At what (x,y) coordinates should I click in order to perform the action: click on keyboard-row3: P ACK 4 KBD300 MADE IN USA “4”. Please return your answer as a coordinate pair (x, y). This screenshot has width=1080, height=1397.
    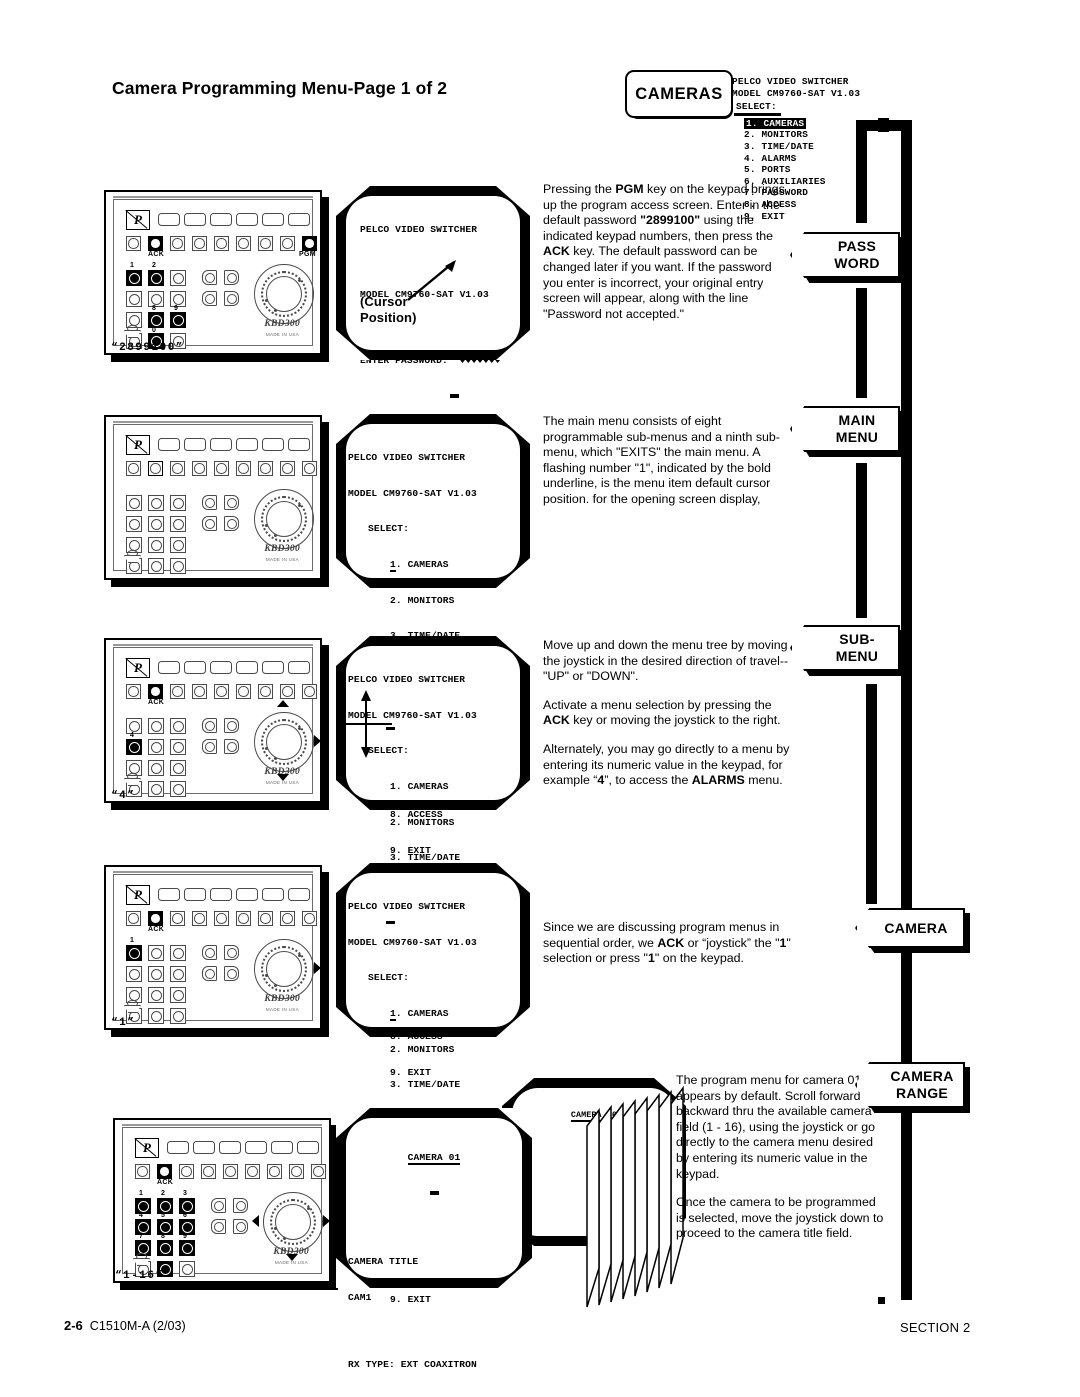
    Looking at the image, I should click on (216, 724).